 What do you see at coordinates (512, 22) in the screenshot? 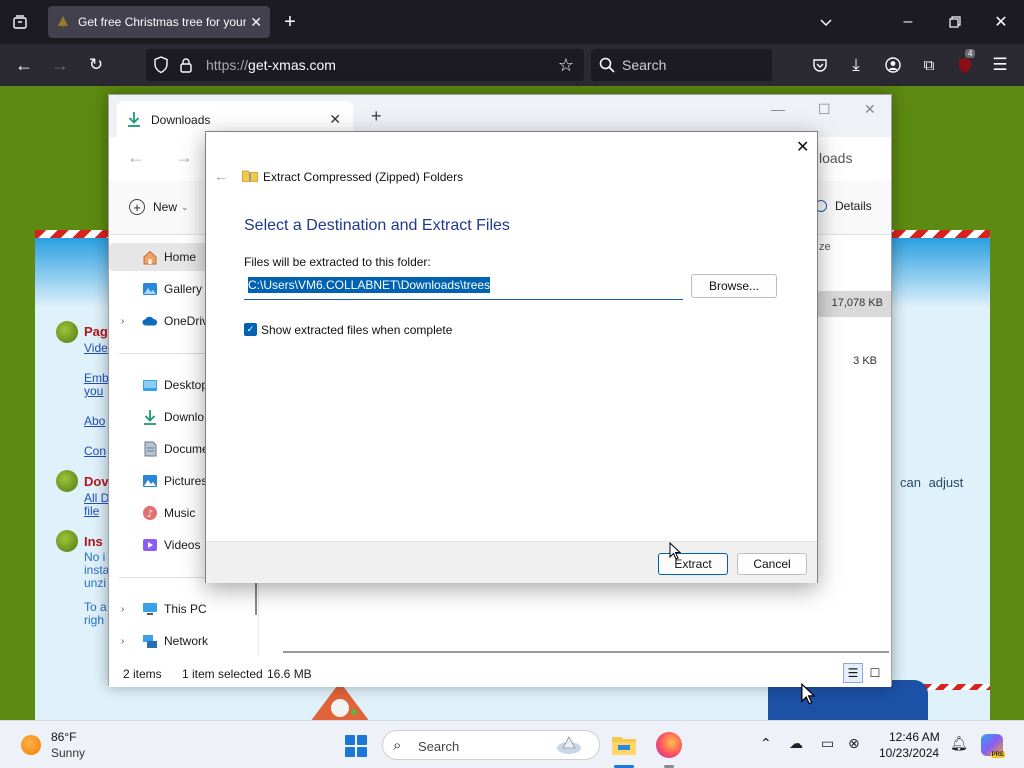
I see `browser-tab-bar: Get free Christmas tree for your ✕ + – ✕` at bounding box center [512, 22].